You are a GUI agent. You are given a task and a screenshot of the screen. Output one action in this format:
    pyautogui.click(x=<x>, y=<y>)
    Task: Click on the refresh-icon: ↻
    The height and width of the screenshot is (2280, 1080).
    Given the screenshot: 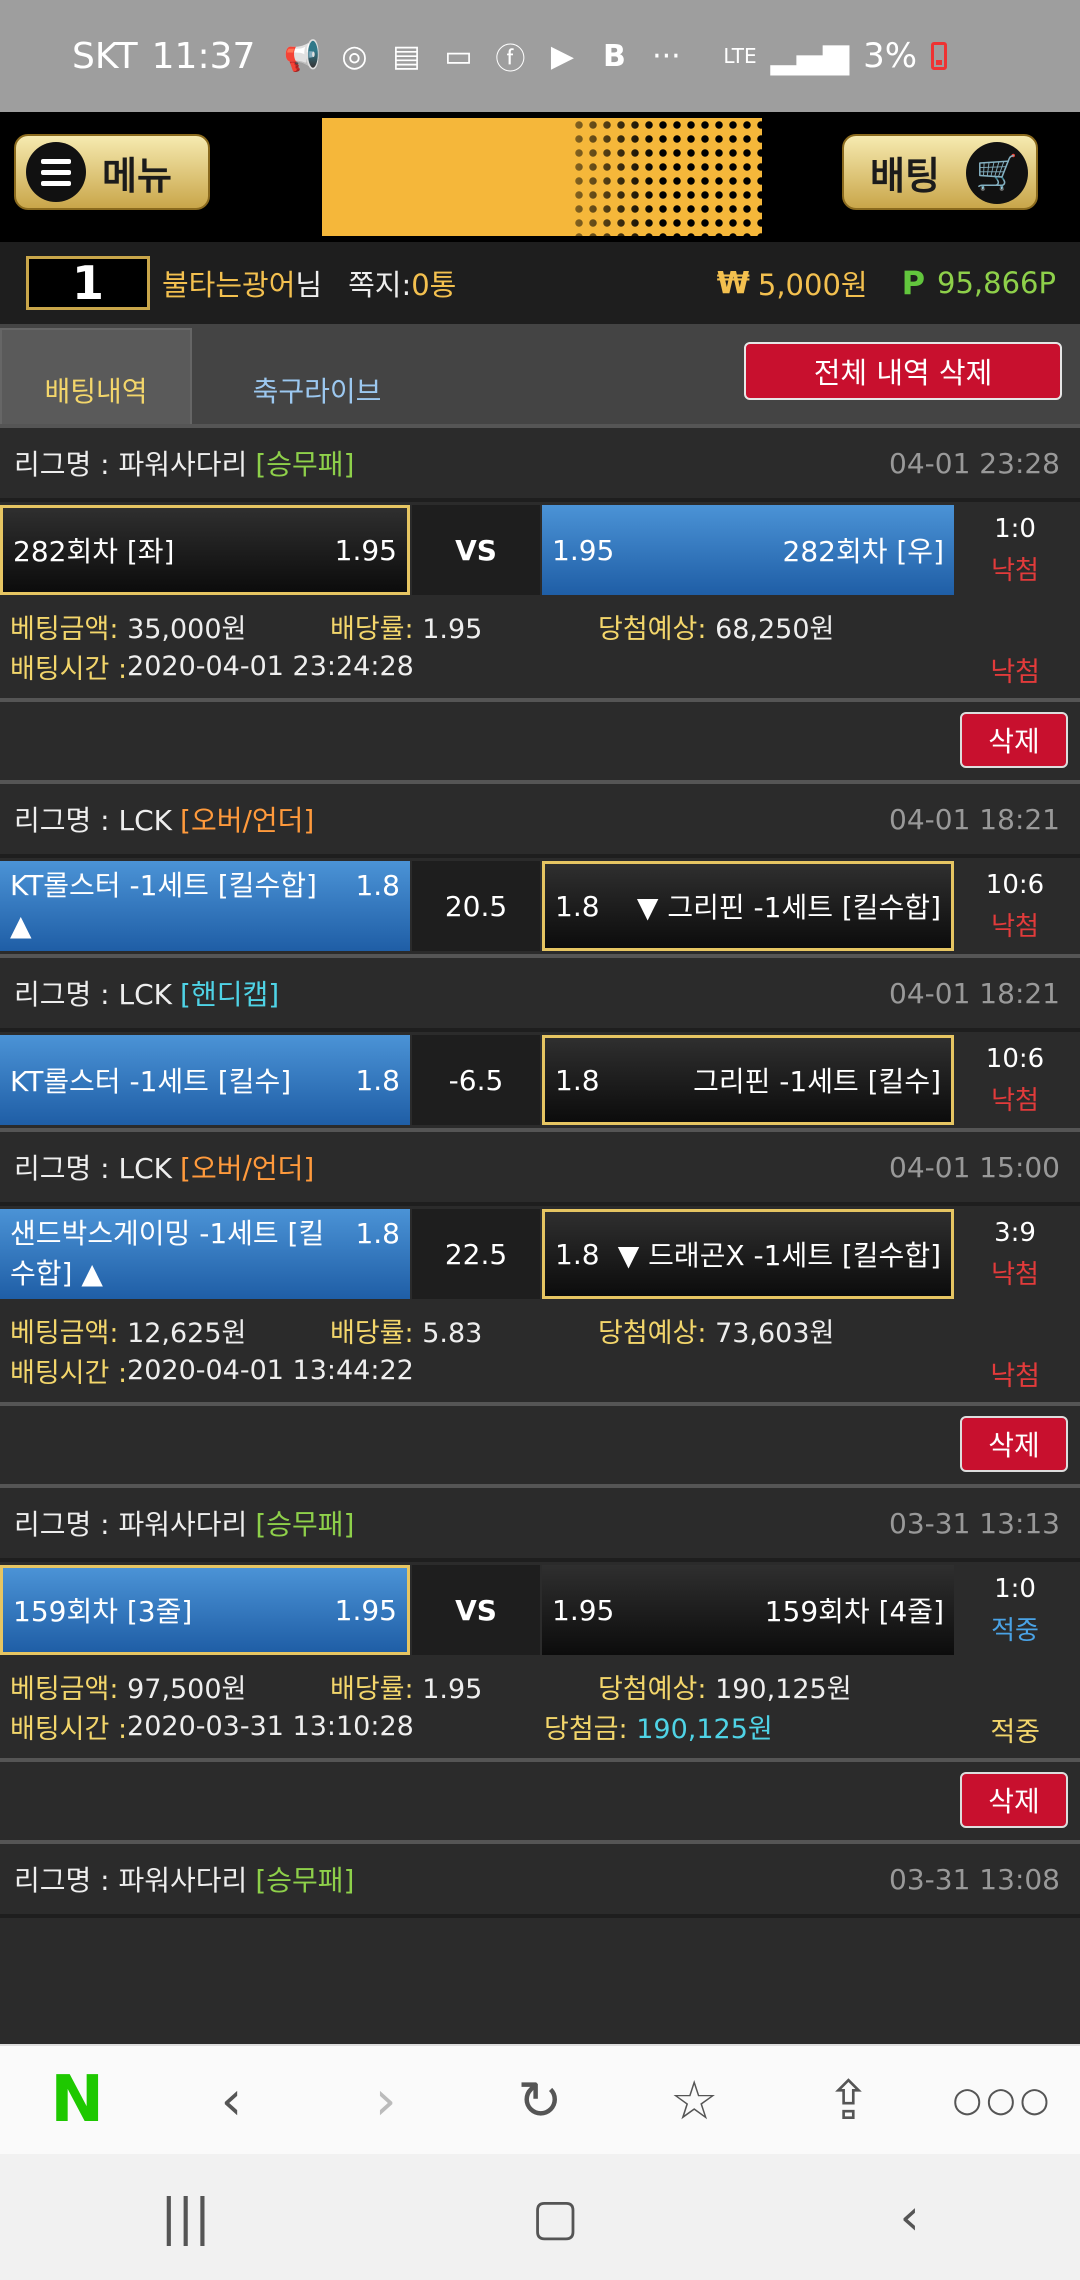 What is the action you would take?
    pyautogui.click(x=540, y=2100)
    